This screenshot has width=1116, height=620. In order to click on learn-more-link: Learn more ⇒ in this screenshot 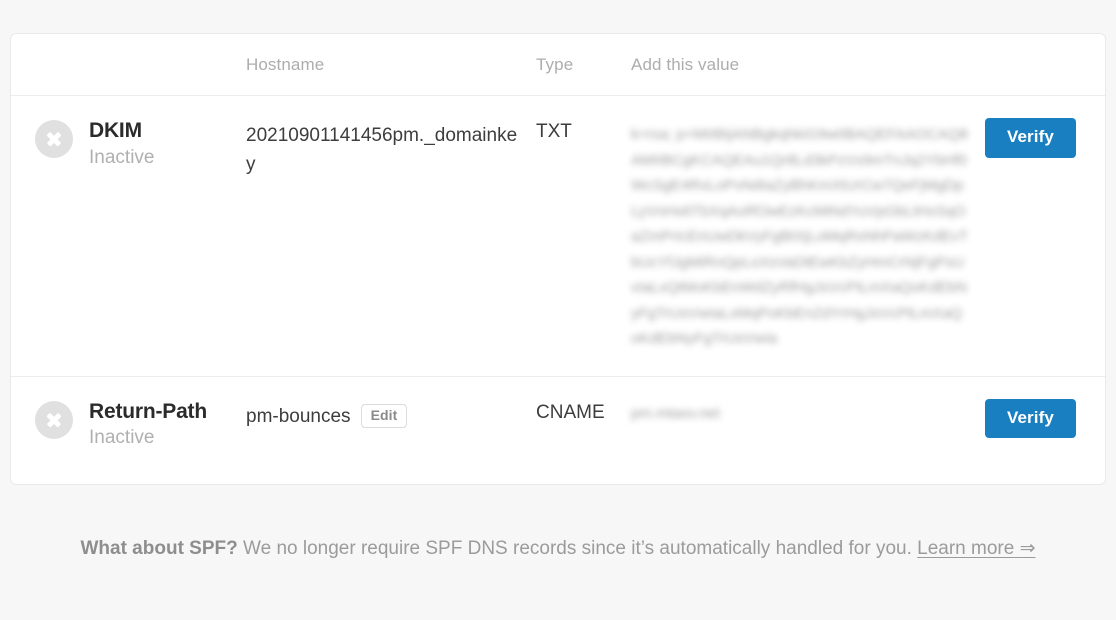, I will do `click(976, 548)`.